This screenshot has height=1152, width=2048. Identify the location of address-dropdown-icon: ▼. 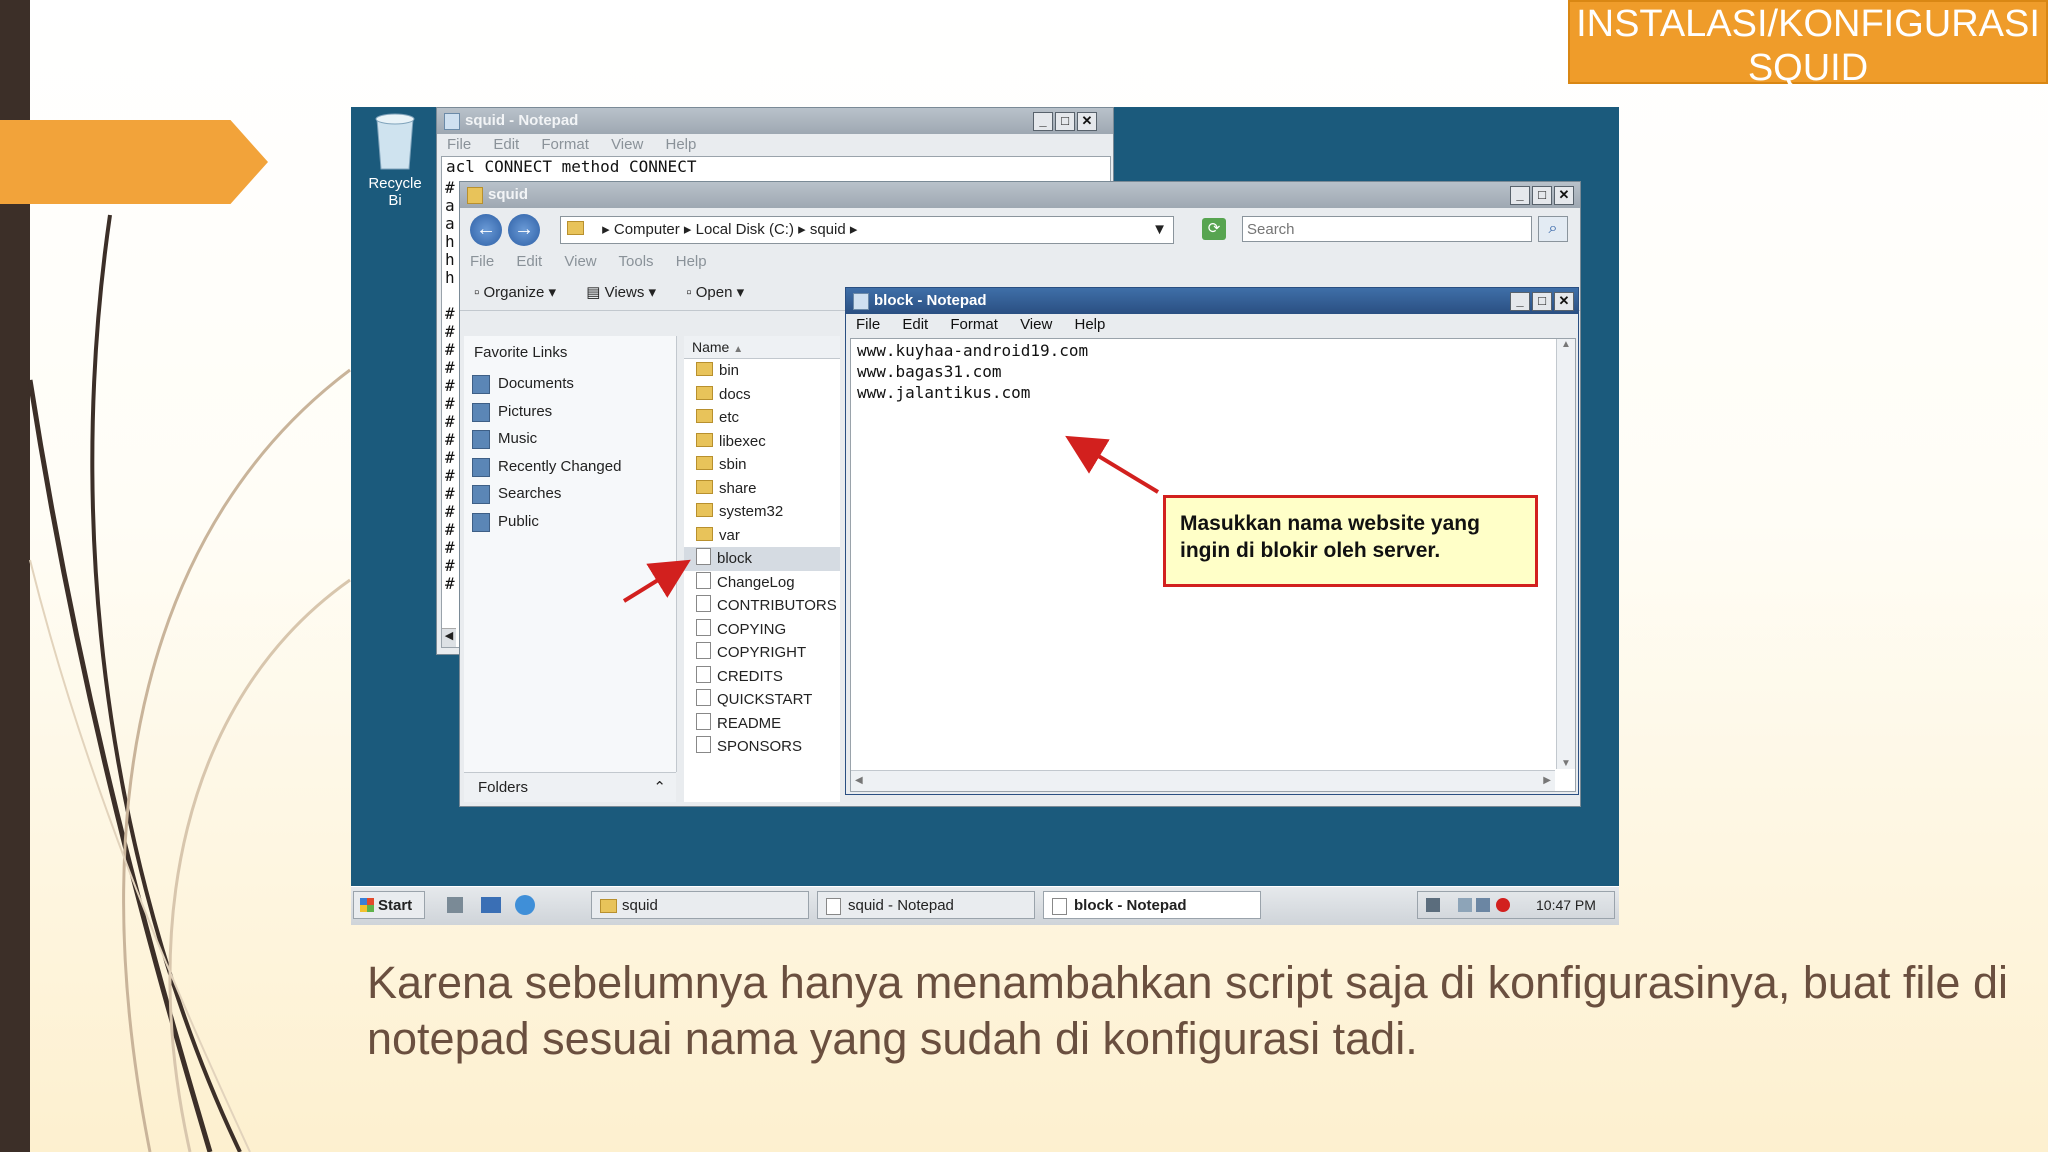
(1159, 230).